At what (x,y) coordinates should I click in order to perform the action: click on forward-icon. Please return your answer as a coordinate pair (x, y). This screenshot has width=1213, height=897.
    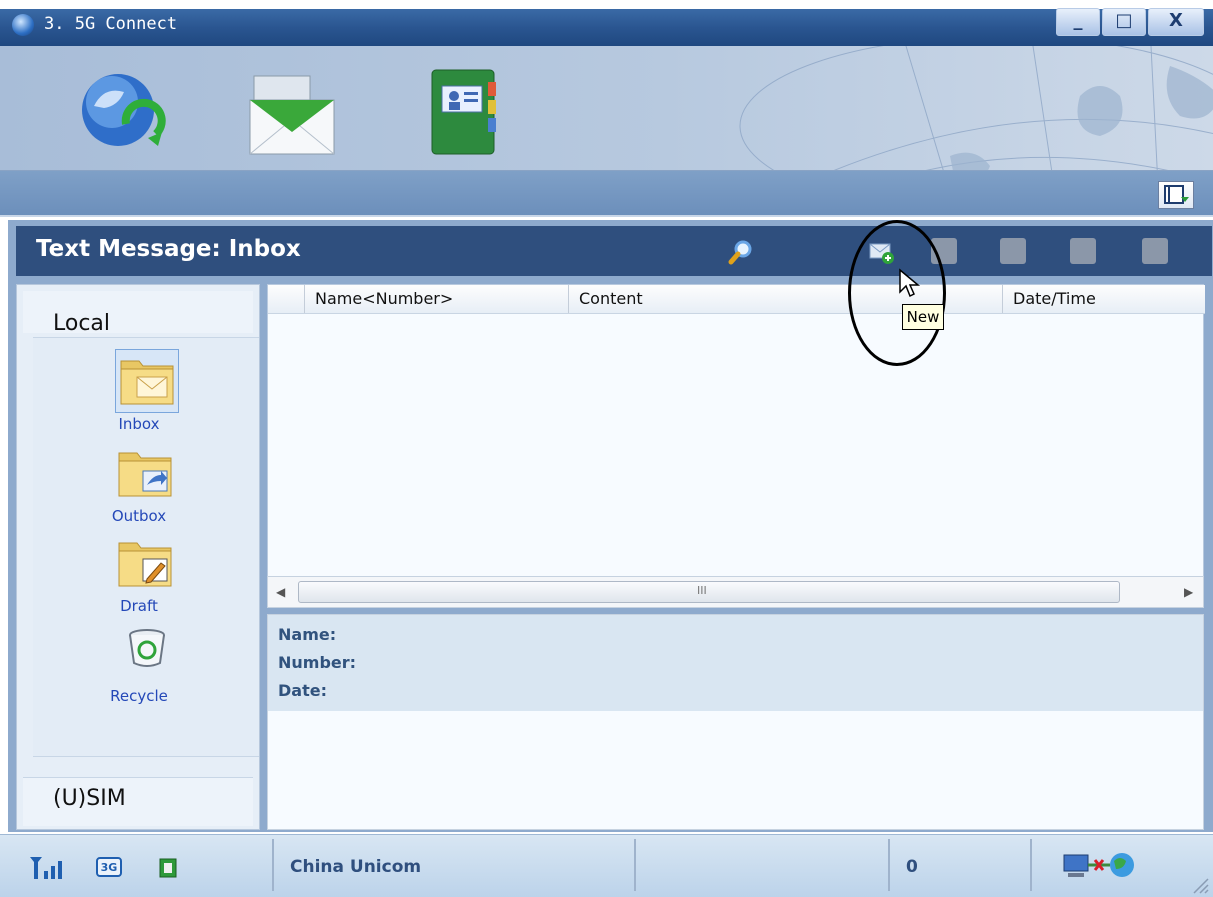
    Looking at the image, I should click on (1013, 251).